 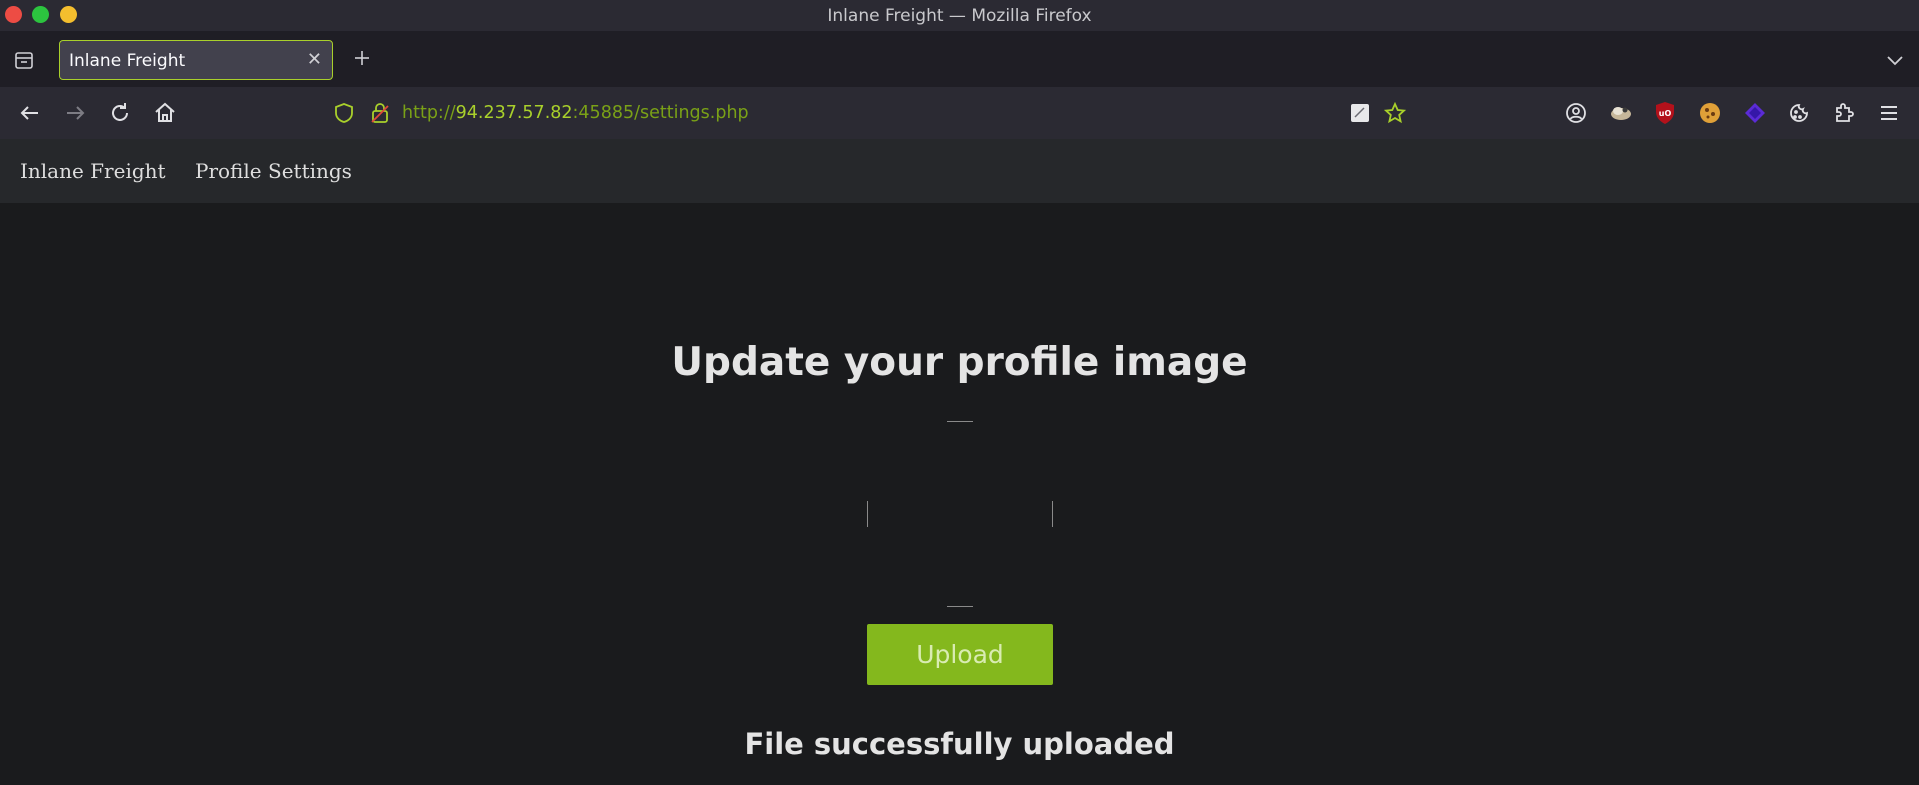 I want to click on home-icon, so click(x=165, y=113).